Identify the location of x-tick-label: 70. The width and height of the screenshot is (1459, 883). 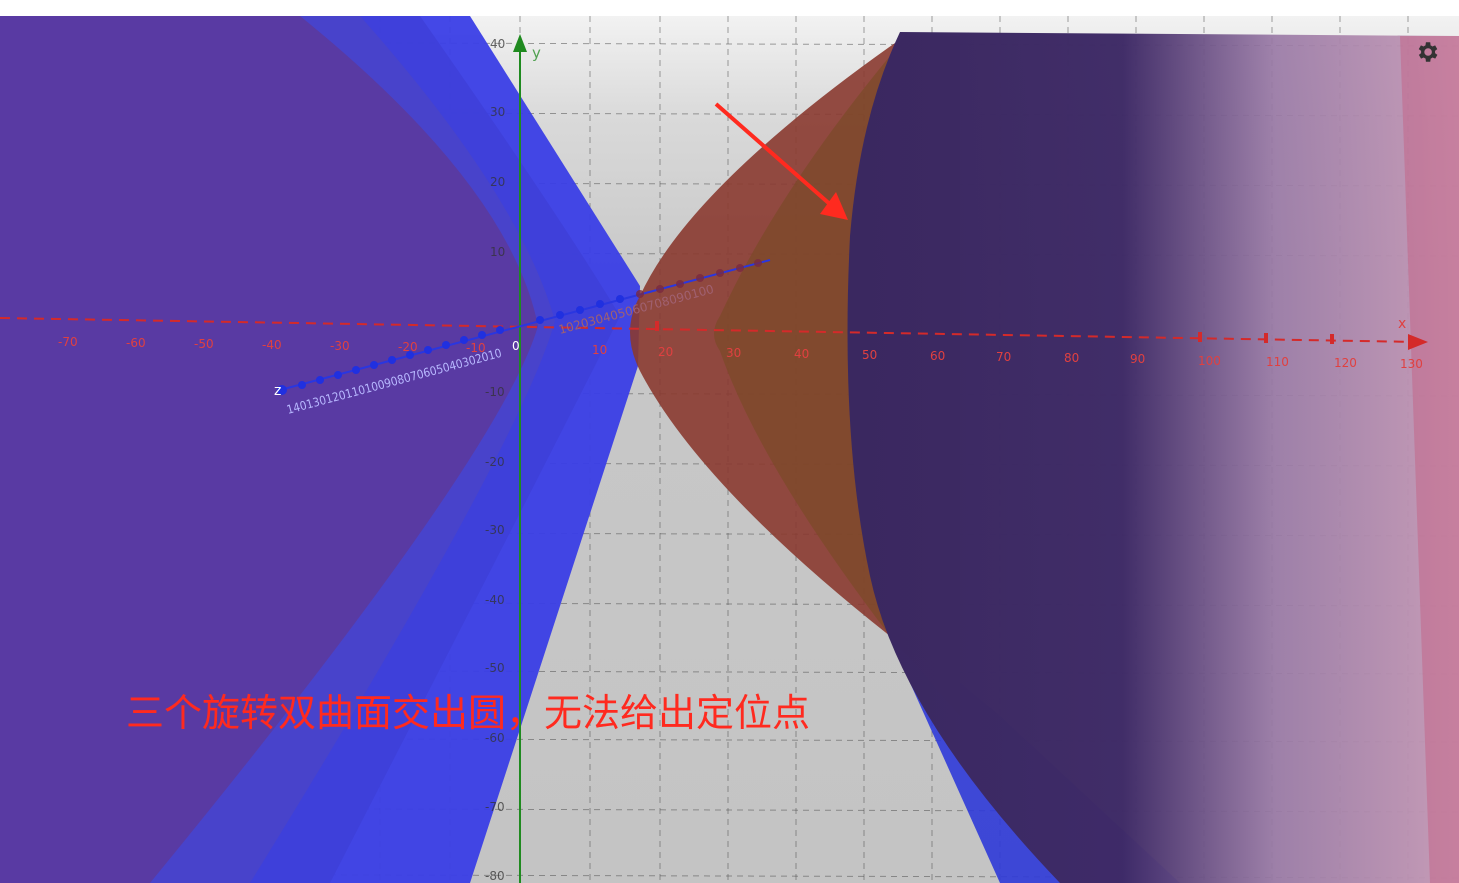
(1003, 357).